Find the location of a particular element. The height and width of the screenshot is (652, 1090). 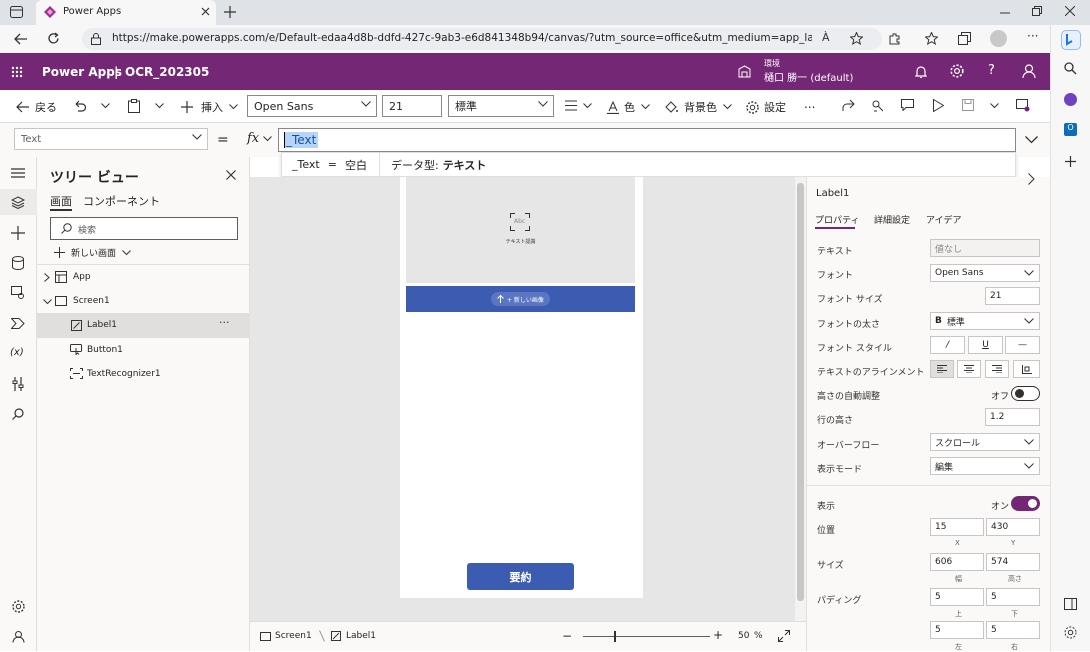

play-icon is located at coordinates (938, 105).